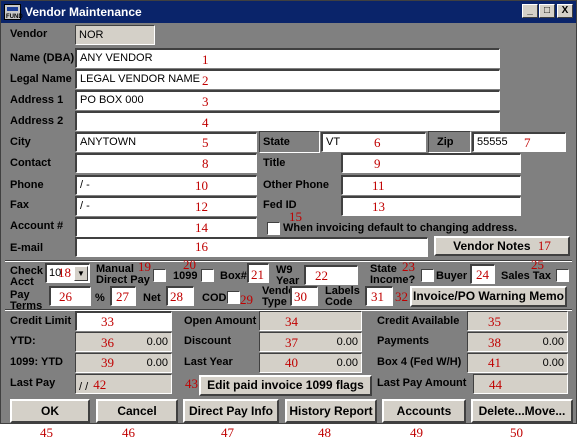 Image resolution: width=577 pixels, height=441 pixels. Describe the element at coordinates (201, 246) in the screenshot. I see `callout-16: 16` at that location.